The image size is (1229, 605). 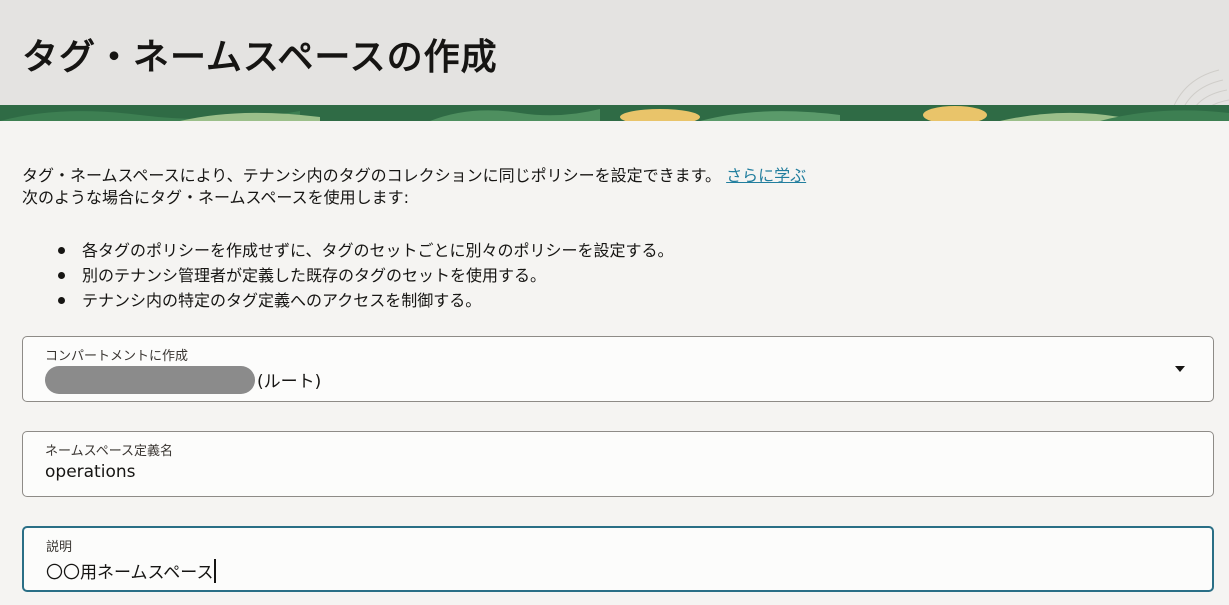 I want to click on page-title: タグ・ネームスペースの作成, so click(x=260, y=57).